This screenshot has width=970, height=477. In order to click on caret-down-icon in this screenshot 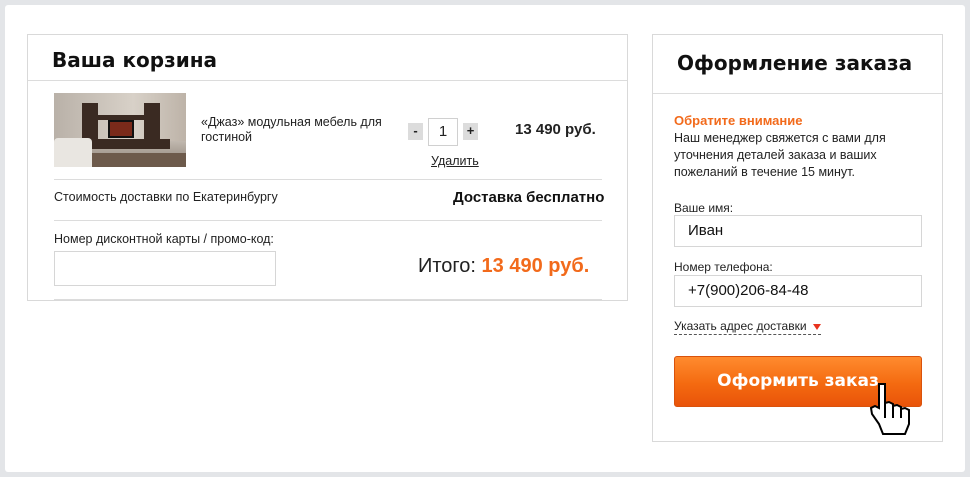, I will do `click(816, 326)`.